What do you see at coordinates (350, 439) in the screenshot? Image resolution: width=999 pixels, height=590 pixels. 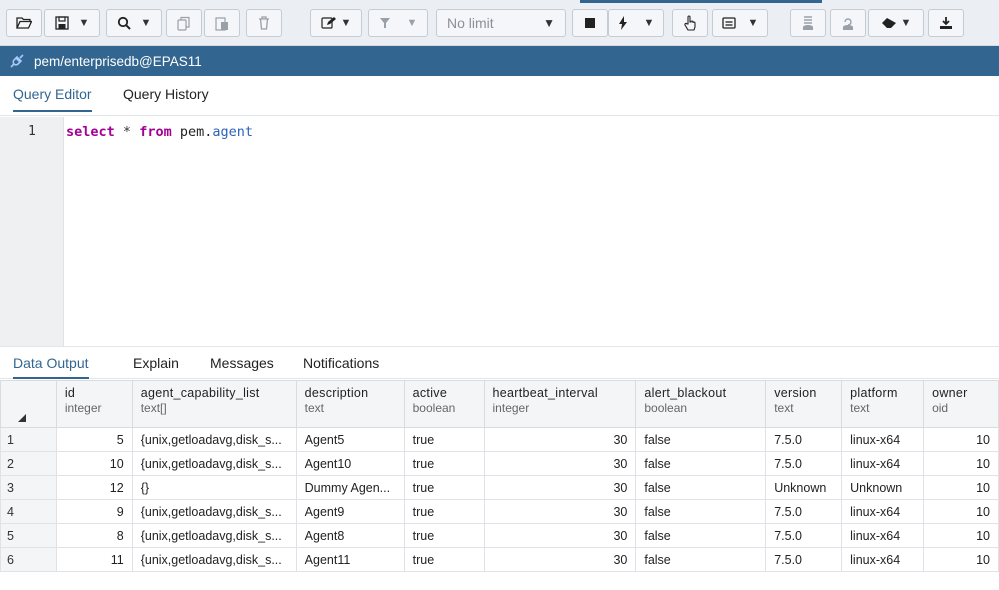 I see `cell-description: Agent5` at bounding box center [350, 439].